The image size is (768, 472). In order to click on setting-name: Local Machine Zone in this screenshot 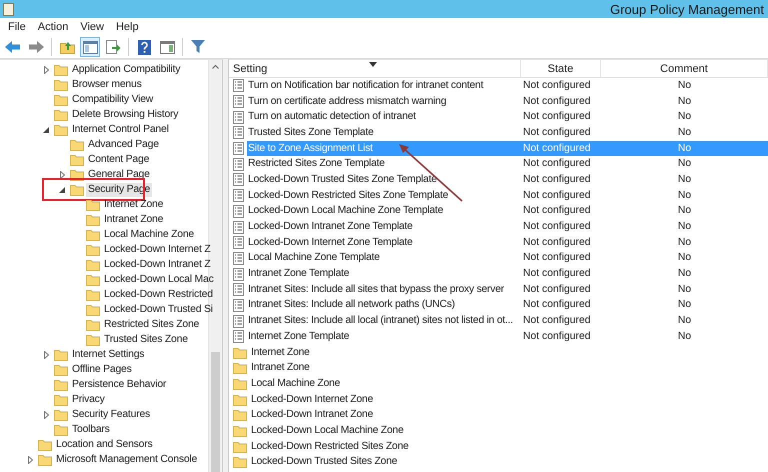, I will do `click(296, 383)`.